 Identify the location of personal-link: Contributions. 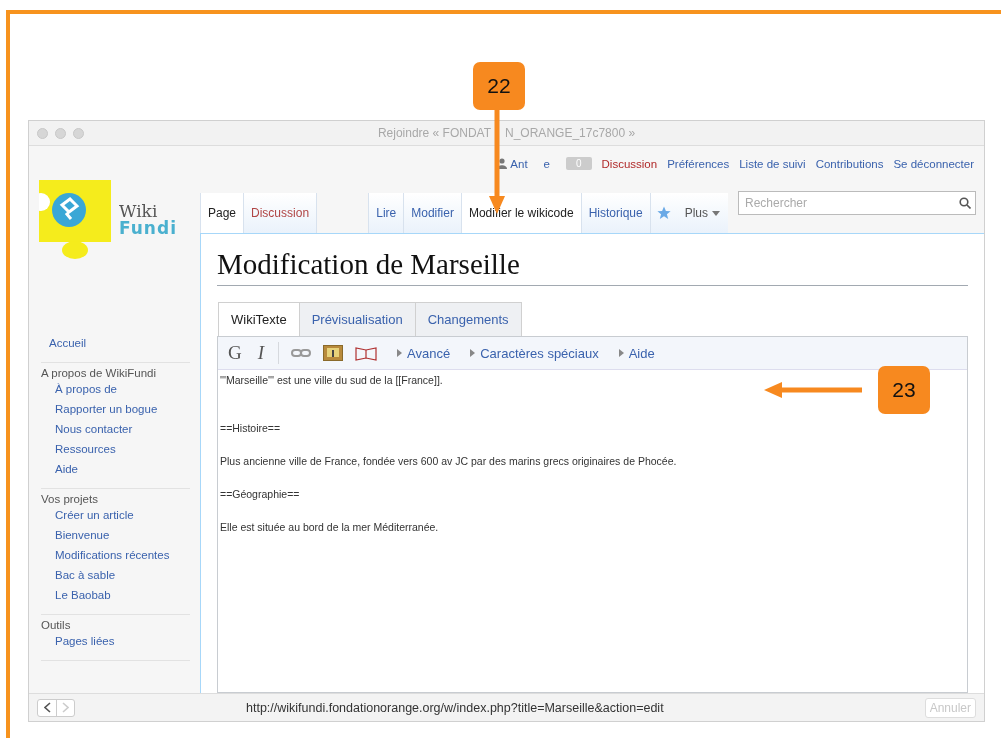
(849, 163).